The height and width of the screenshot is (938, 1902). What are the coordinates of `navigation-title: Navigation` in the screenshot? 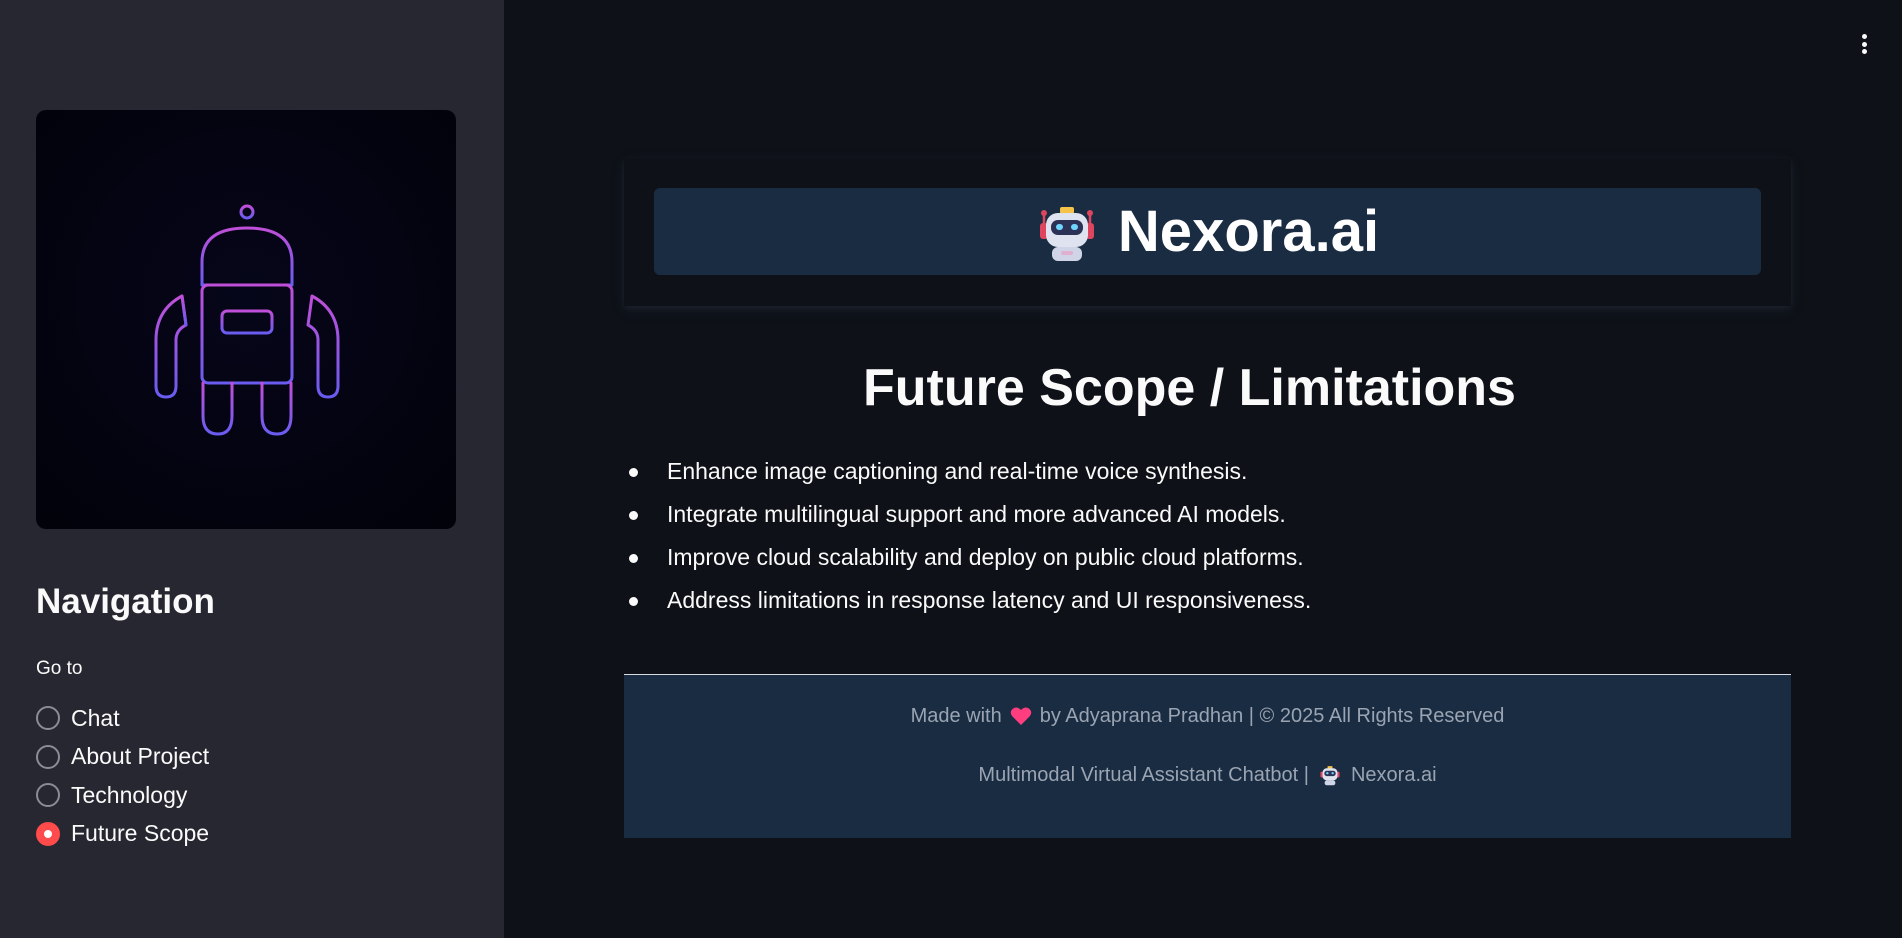 It's located at (125, 601).